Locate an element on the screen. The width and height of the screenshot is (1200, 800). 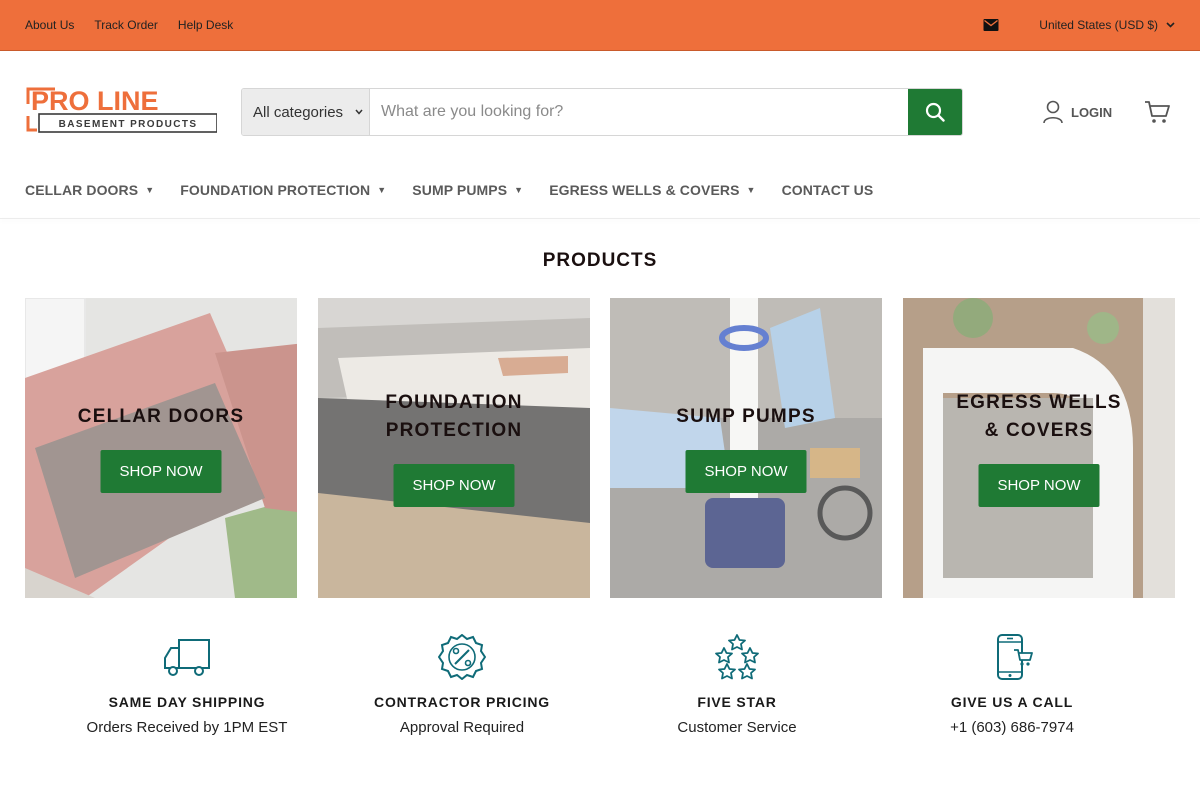
track-order-link: Track Order is located at coordinates (126, 25).